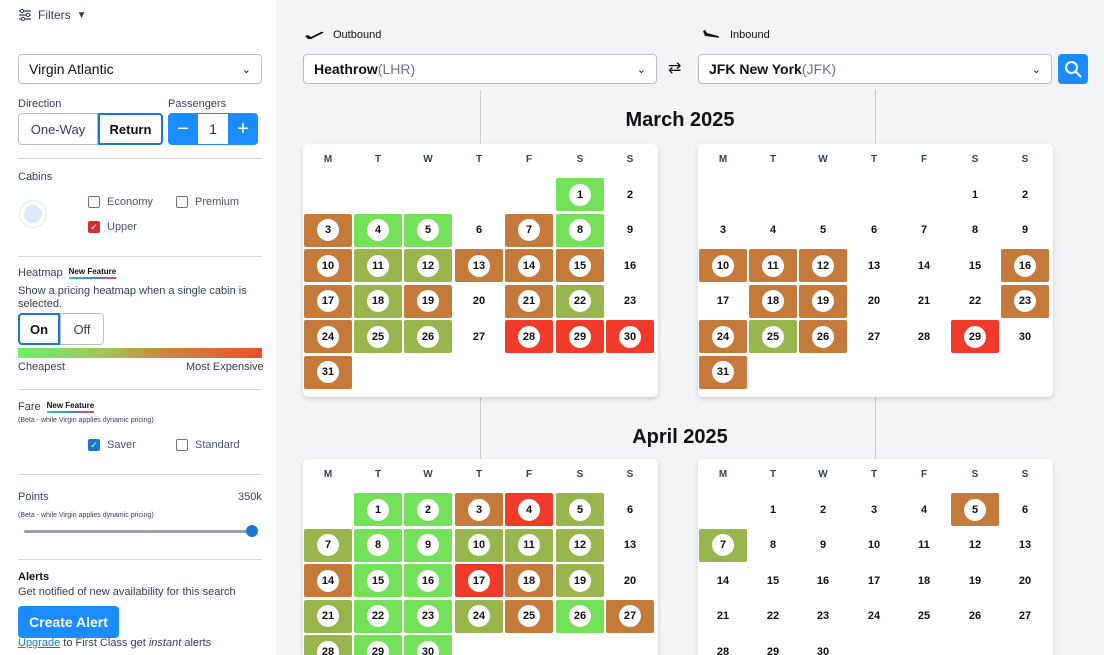  Describe the element at coordinates (243, 129) in the screenshot. I see `increase-passengers-button: +` at that location.